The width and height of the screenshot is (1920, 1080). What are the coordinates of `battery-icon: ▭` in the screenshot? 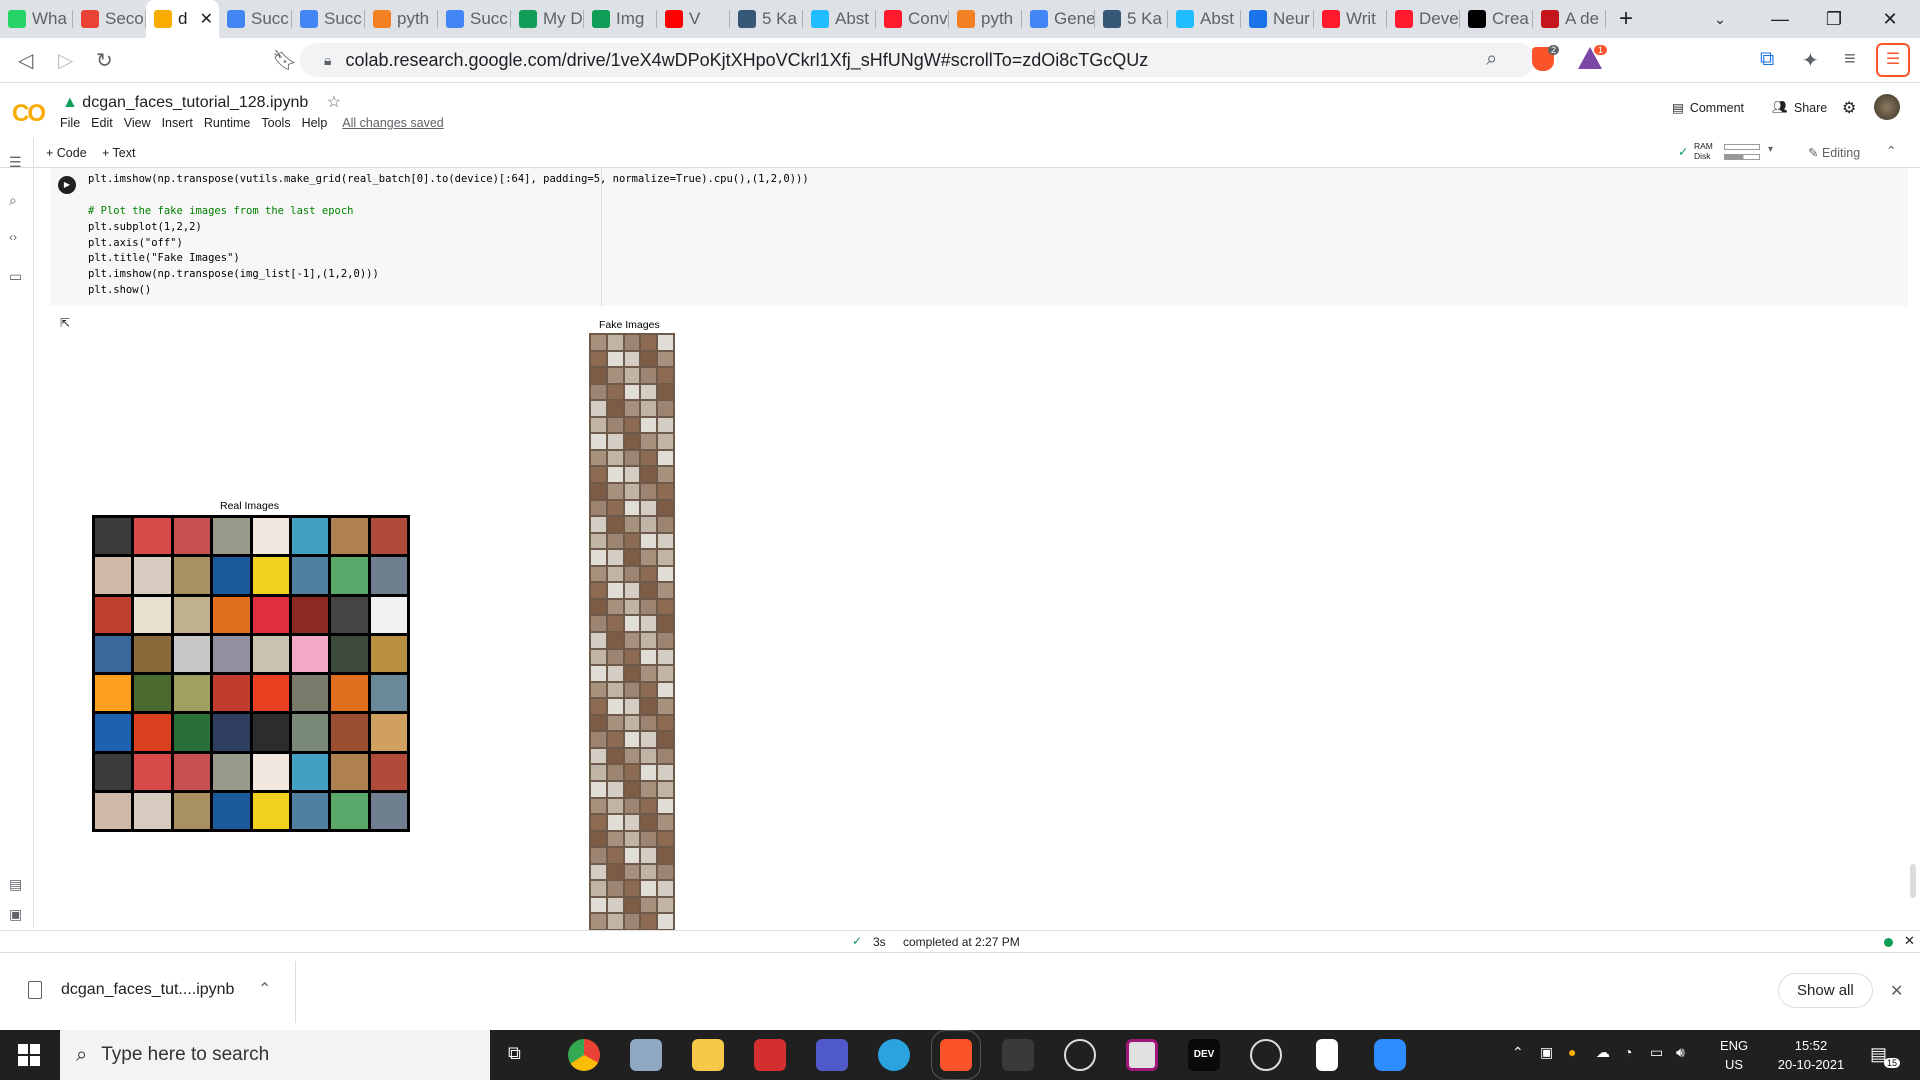 It's located at (1656, 1052).